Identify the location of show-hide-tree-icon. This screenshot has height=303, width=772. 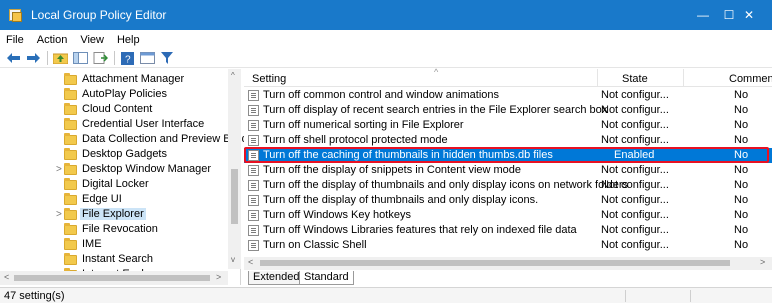
(80, 58).